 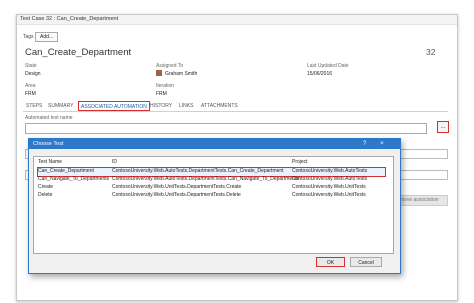 I want to click on area-value: FRM, so click(x=30, y=94).